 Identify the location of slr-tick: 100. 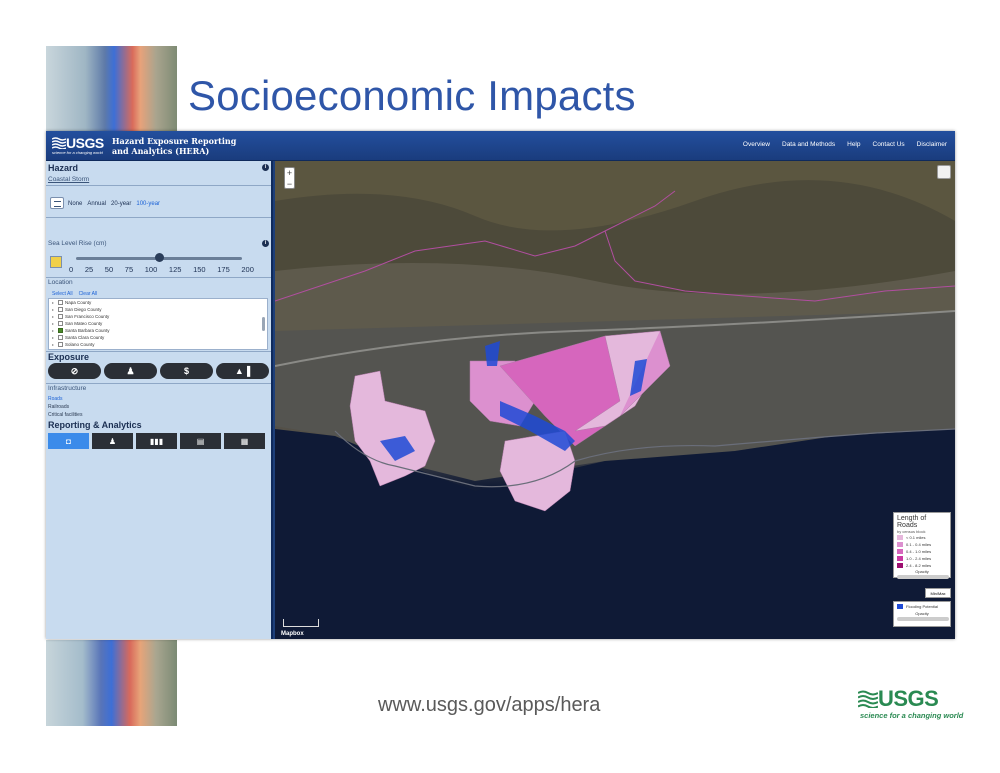
(151, 269).